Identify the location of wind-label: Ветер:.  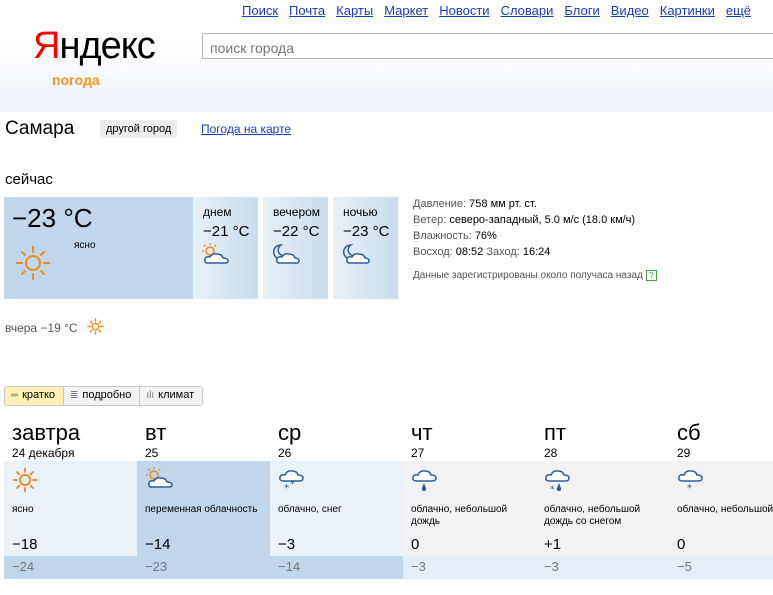
(431, 220).